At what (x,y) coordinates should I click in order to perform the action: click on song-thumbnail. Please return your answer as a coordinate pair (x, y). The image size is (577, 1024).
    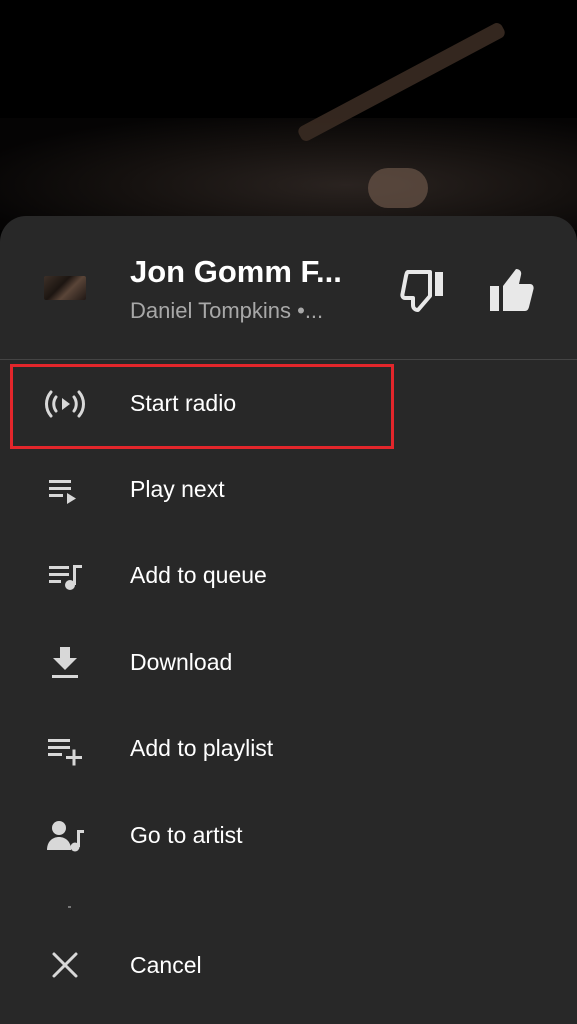
    Looking at the image, I should click on (65, 288).